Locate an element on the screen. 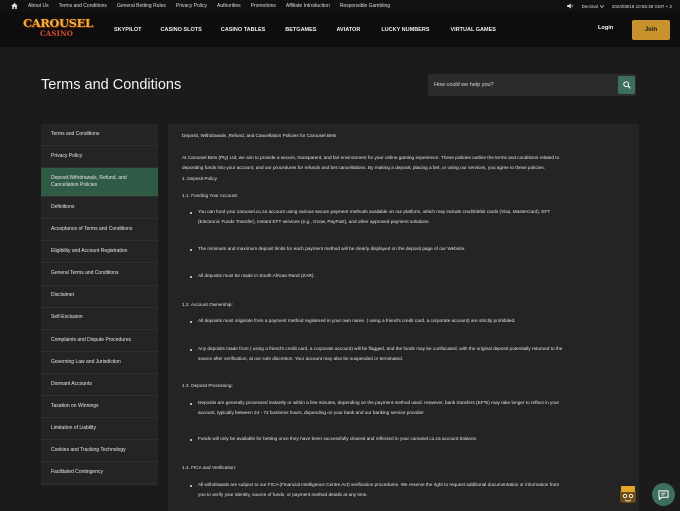 This screenshot has width=680, height=511. link-affiliate: Affiliate Introduction is located at coordinates (308, 6).